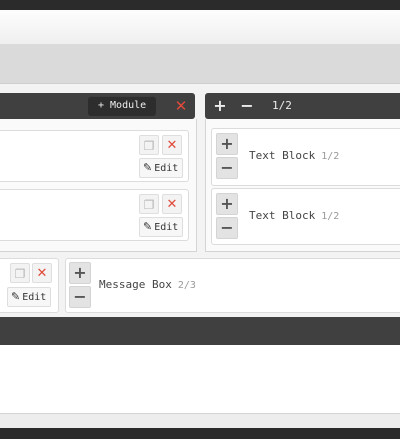  What do you see at coordinates (200, 27) in the screenshot?
I see `toolbar` at bounding box center [200, 27].